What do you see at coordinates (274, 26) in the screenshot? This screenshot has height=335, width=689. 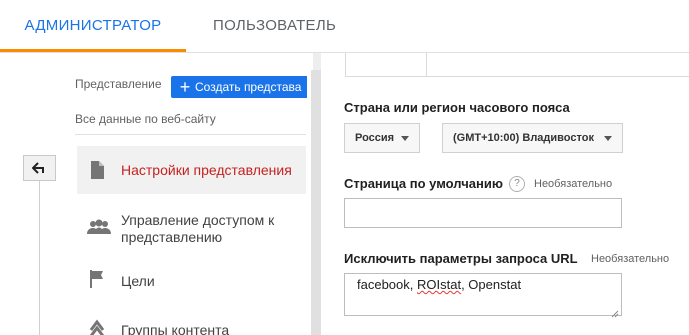 I see `tab-user: ПОЛЬЗОВАТЕЛЬ` at bounding box center [274, 26].